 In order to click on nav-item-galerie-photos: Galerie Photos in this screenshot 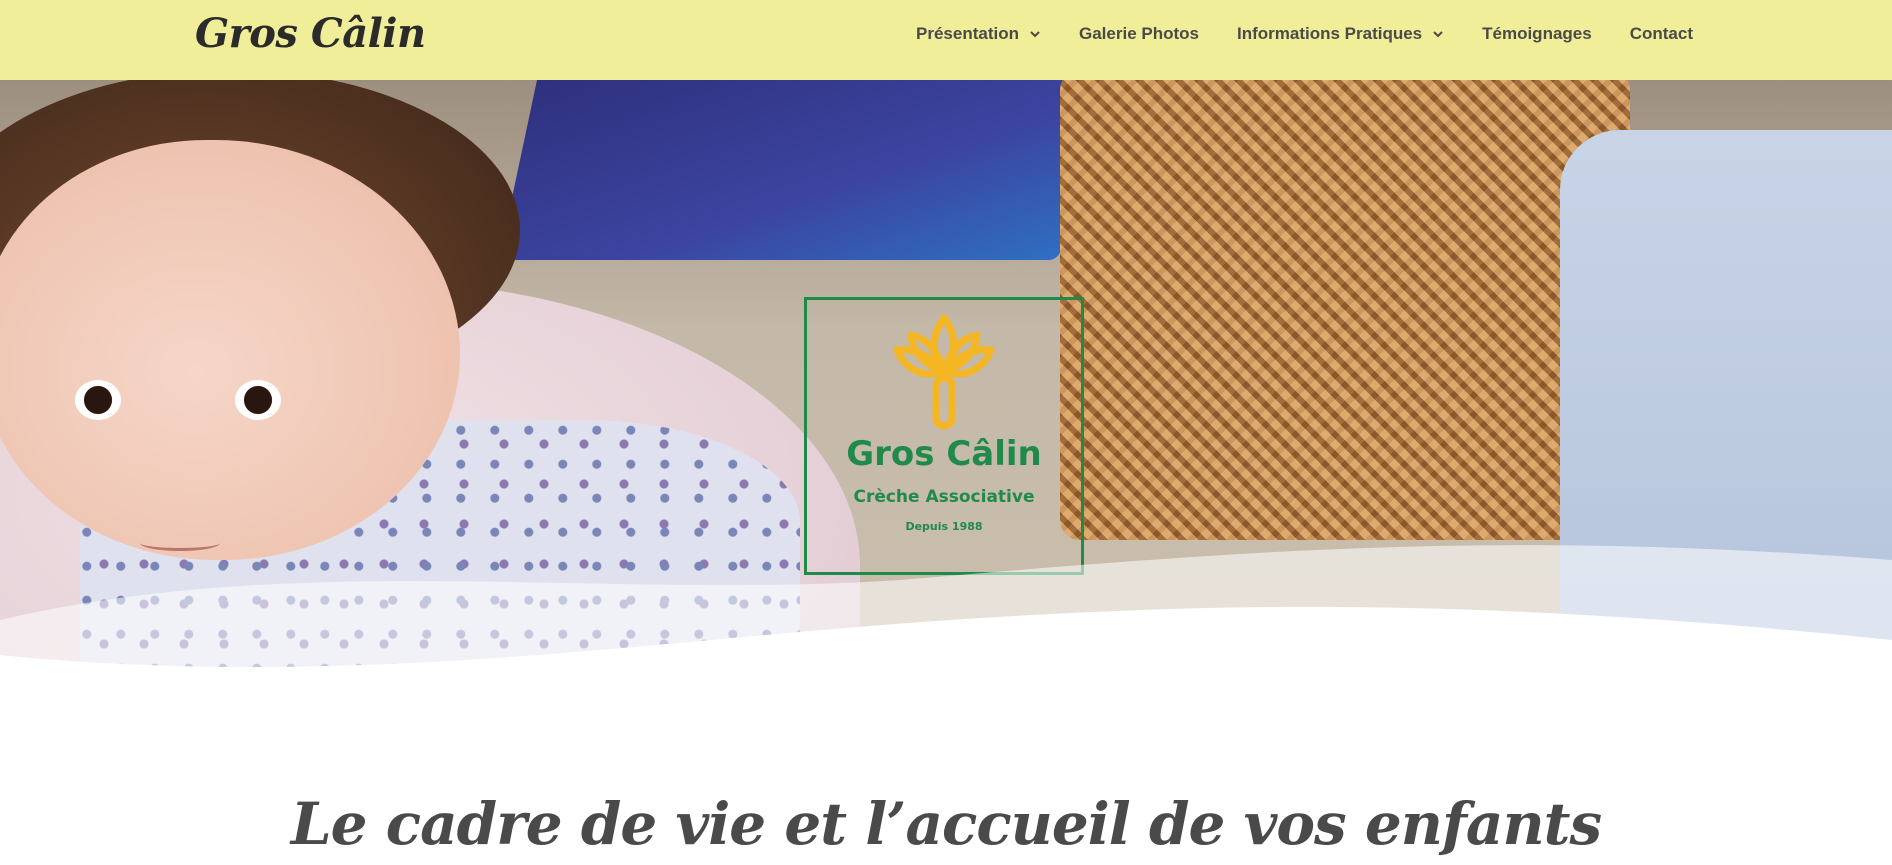, I will do `click(1139, 34)`.